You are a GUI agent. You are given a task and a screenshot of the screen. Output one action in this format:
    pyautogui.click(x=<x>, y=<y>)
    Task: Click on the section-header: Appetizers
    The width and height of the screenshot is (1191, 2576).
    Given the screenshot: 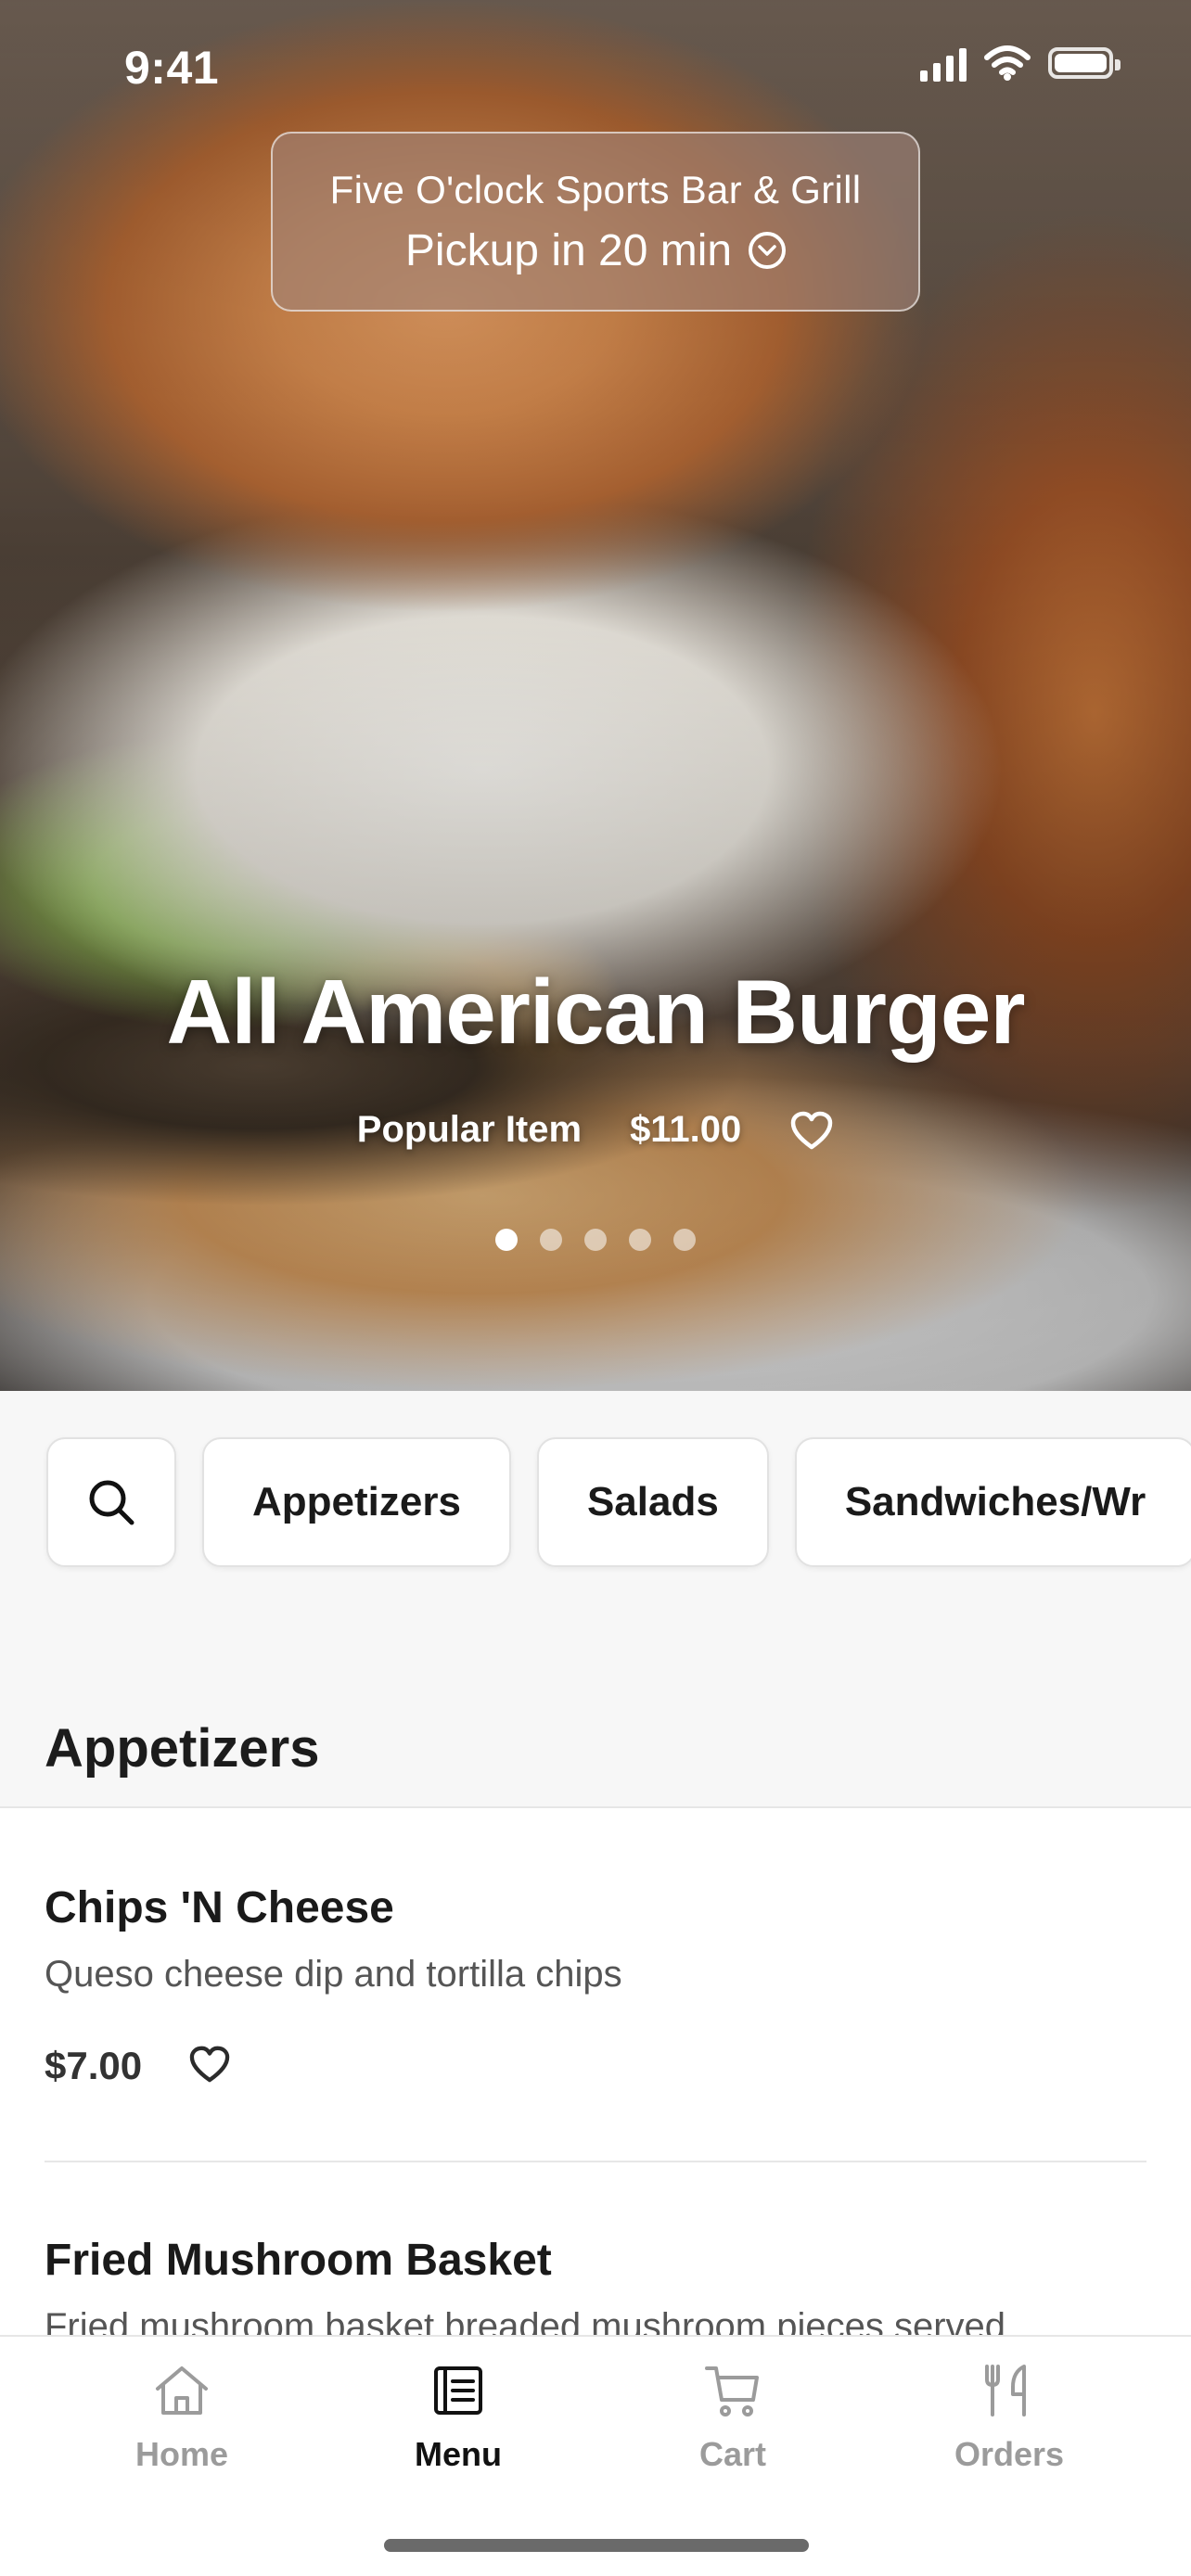 What is the action you would take?
    pyautogui.click(x=595, y=1753)
    